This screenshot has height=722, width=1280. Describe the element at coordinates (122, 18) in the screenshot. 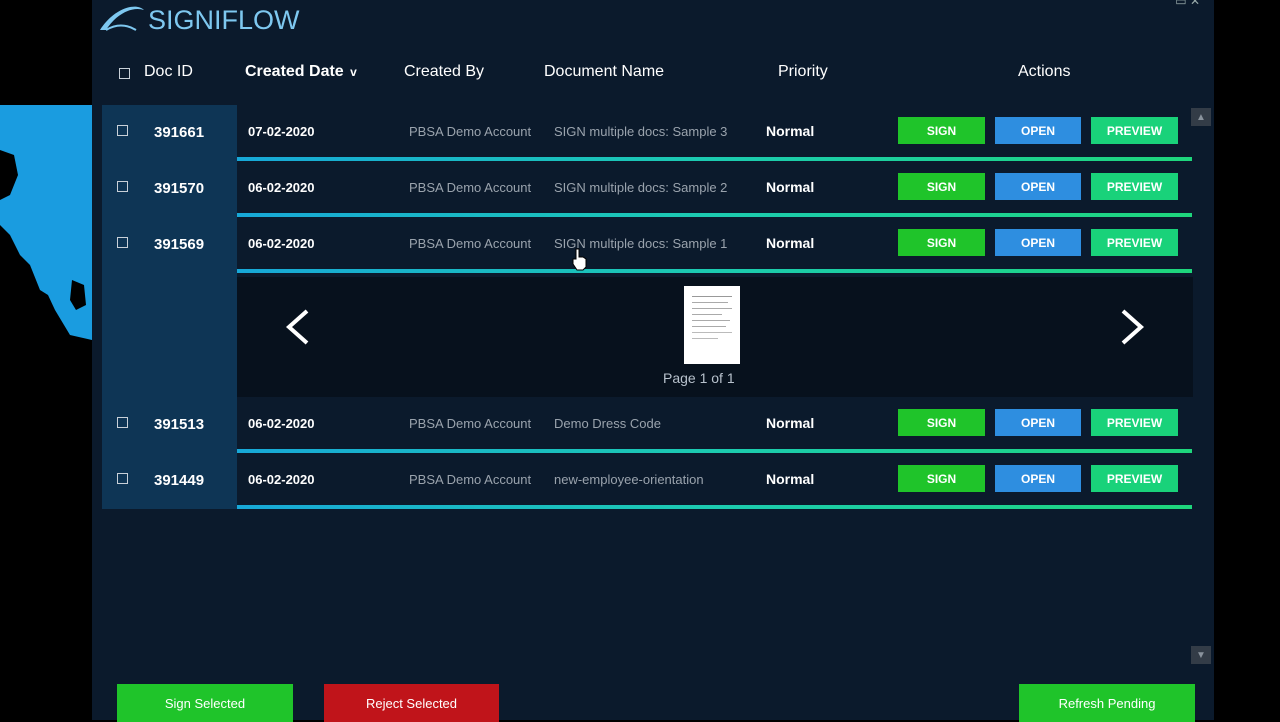

I see `logo-swoosh-icon` at that location.